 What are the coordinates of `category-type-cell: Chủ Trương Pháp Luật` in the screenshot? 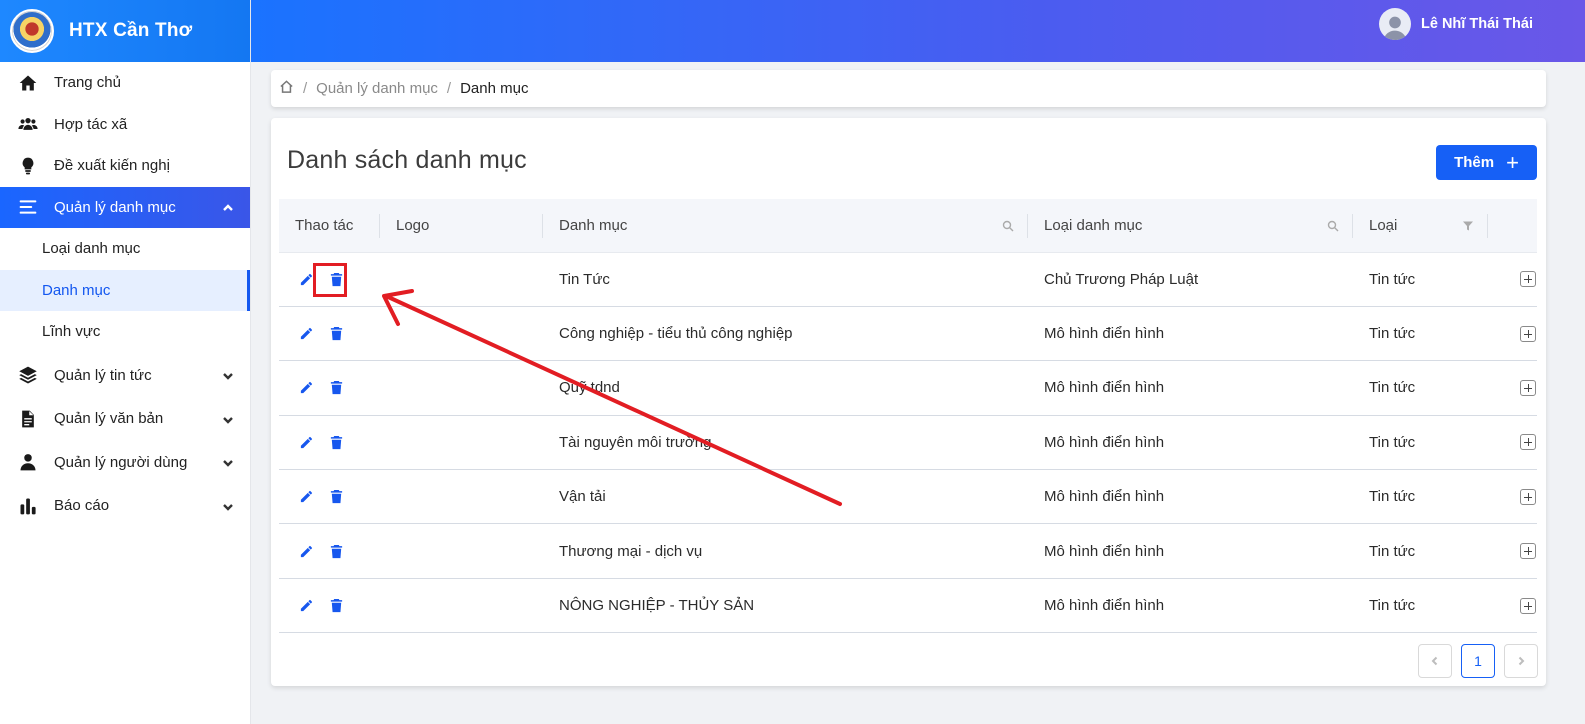 It's located at (1121, 279).